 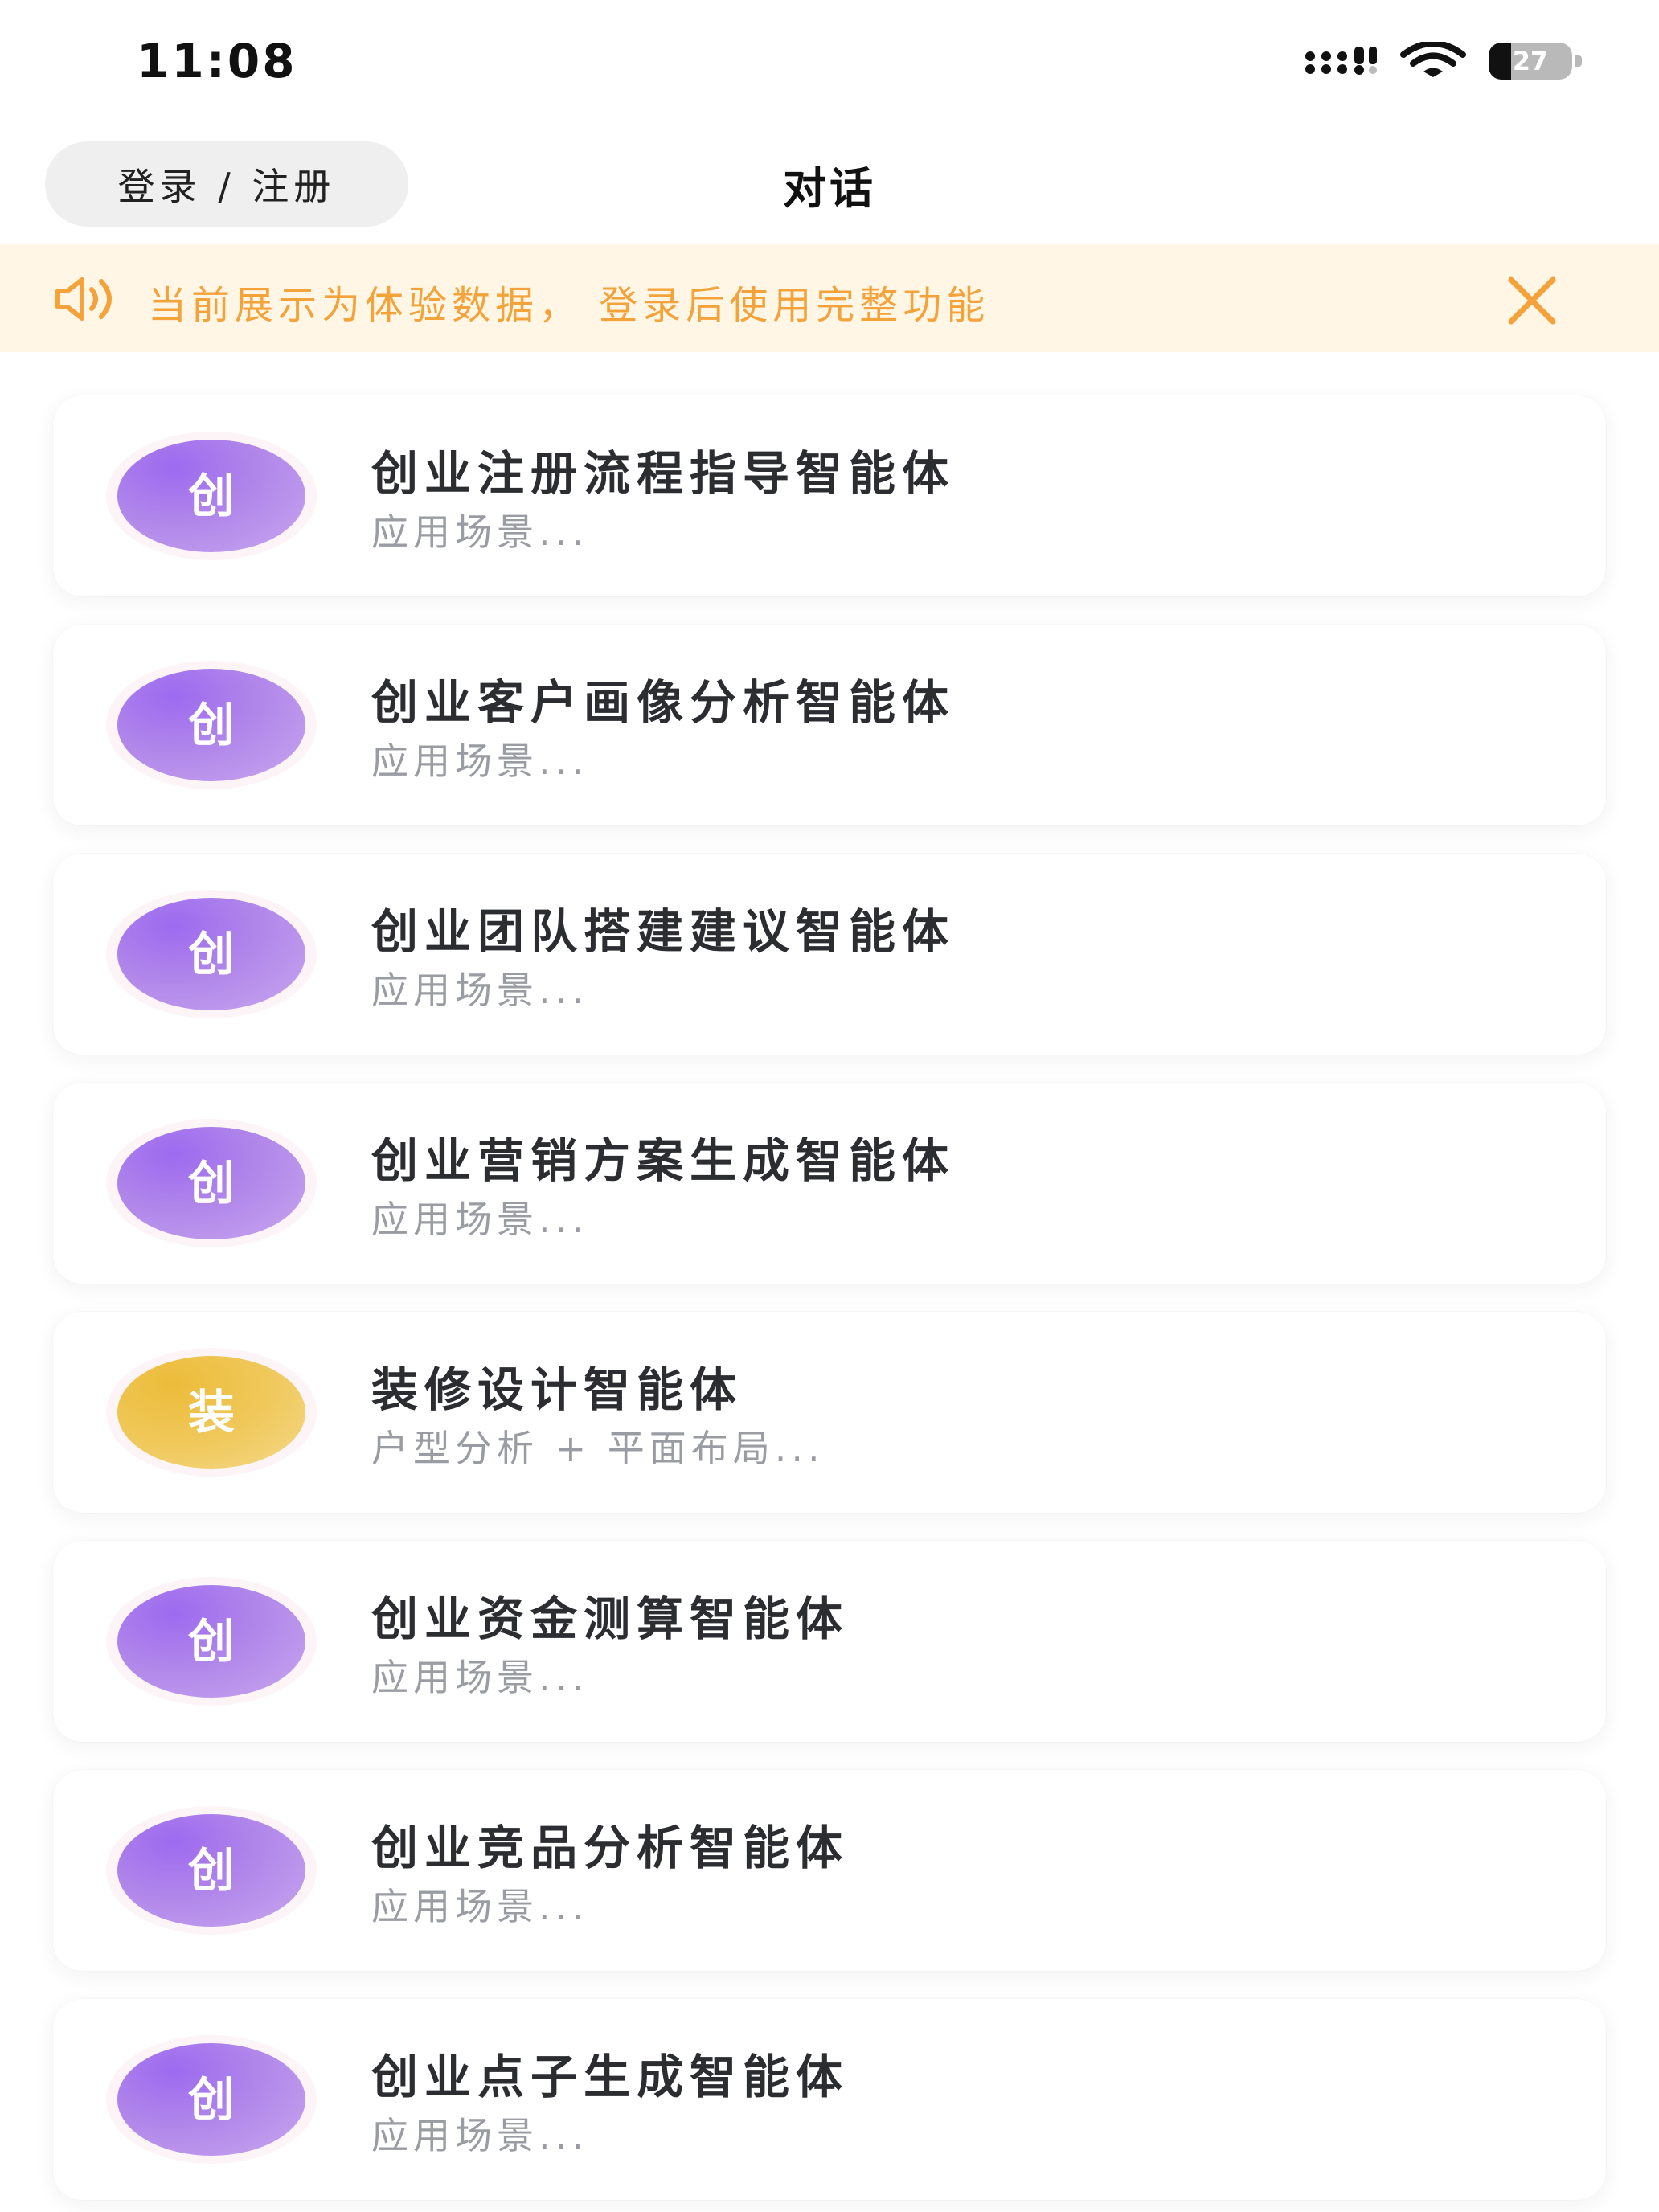 What do you see at coordinates (87, 299) in the screenshot?
I see `speaker-icon` at bounding box center [87, 299].